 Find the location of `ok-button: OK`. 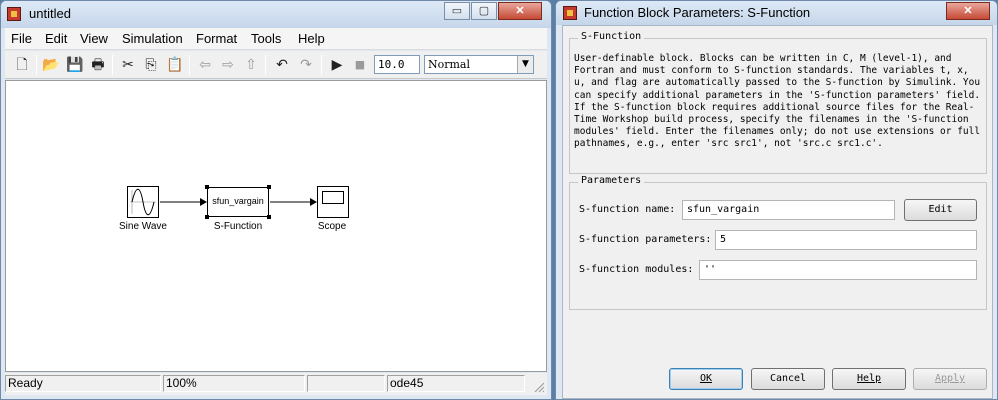

ok-button: OK is located at coordinates (706, 379).